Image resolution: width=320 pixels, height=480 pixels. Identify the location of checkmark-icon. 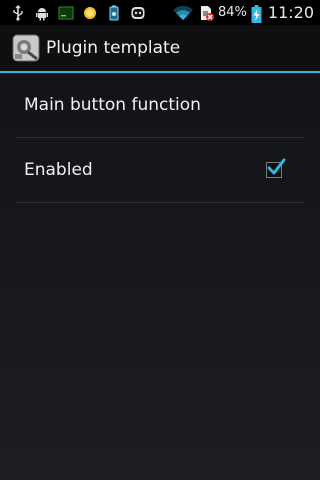
(276, 166).